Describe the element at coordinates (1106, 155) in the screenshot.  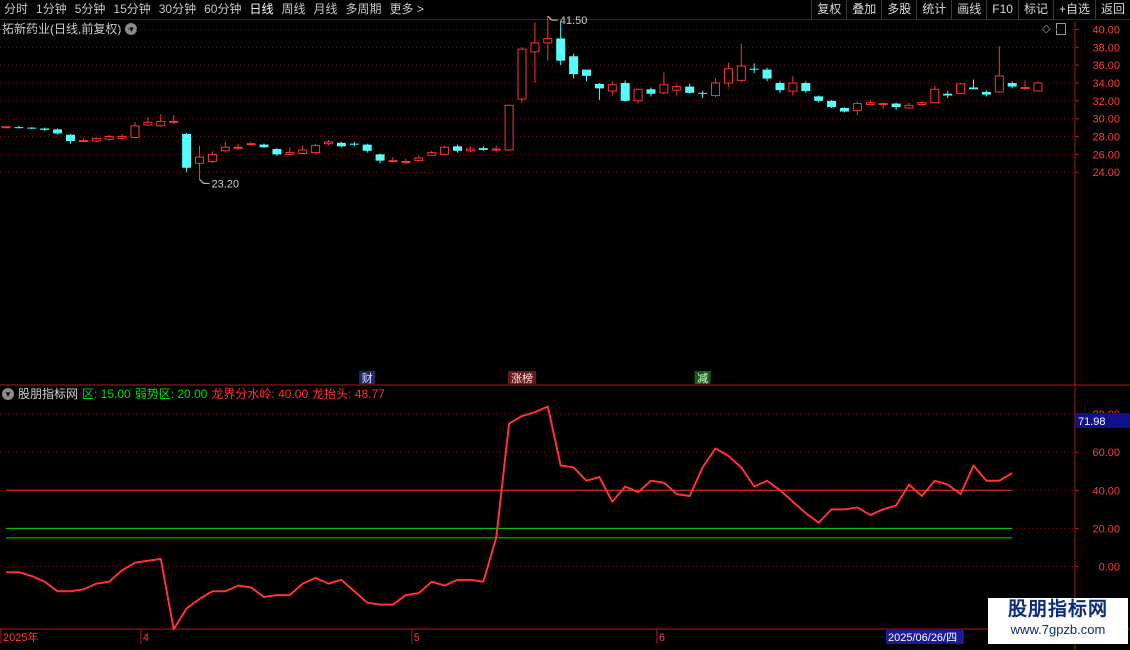
I see `price-tick-label: 26.00` at that location.